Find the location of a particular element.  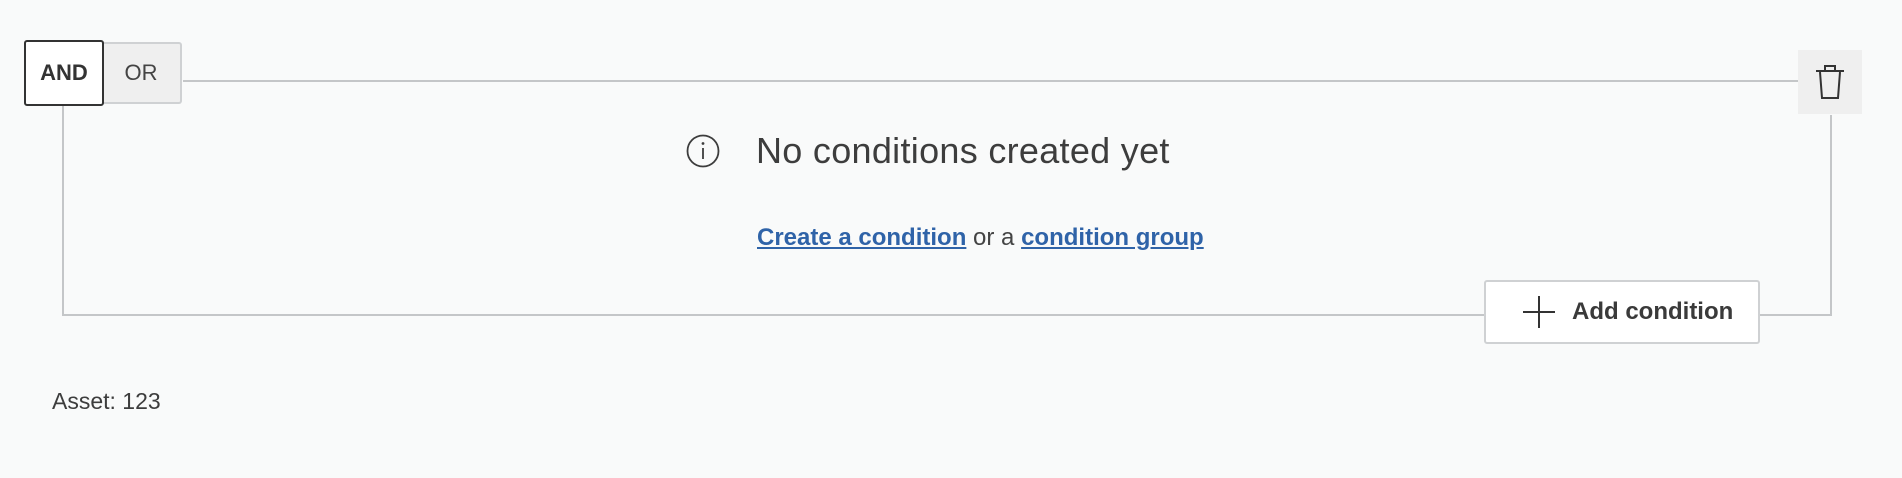

and-or-toggle: AND OR is located at coordinates (103, 73).